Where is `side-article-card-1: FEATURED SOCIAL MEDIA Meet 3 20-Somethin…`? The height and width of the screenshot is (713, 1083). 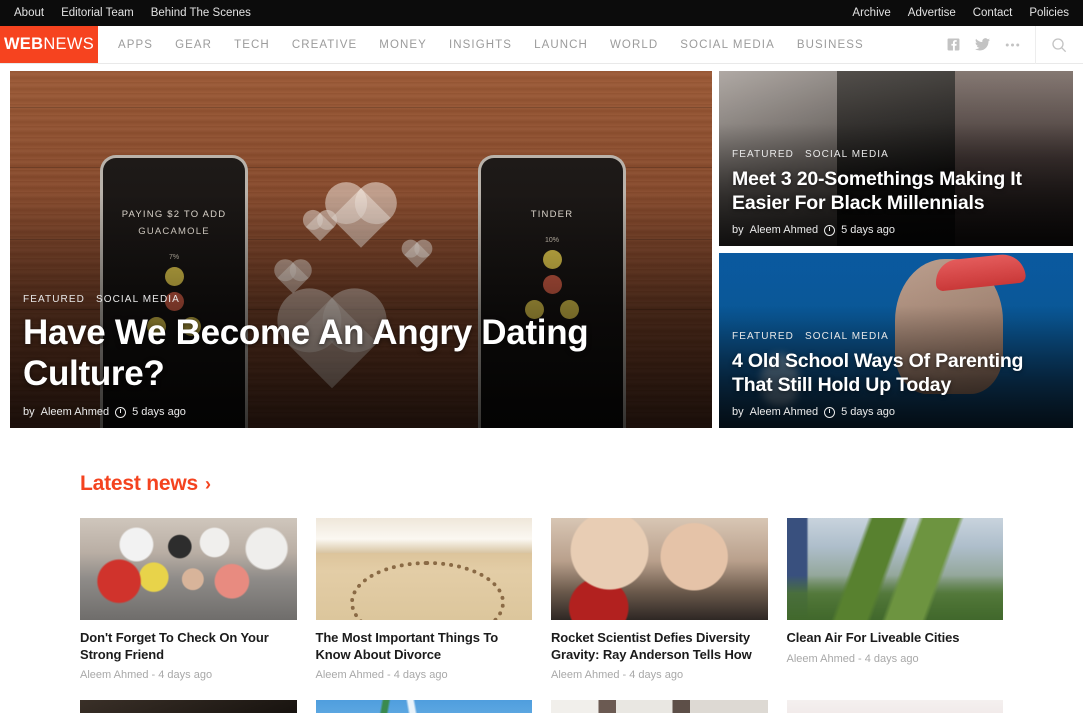 side-article-card-1: FEATURED SOCIAL MEDIA Meet 3 20-Somethin… is located at coordinates (896, 158).